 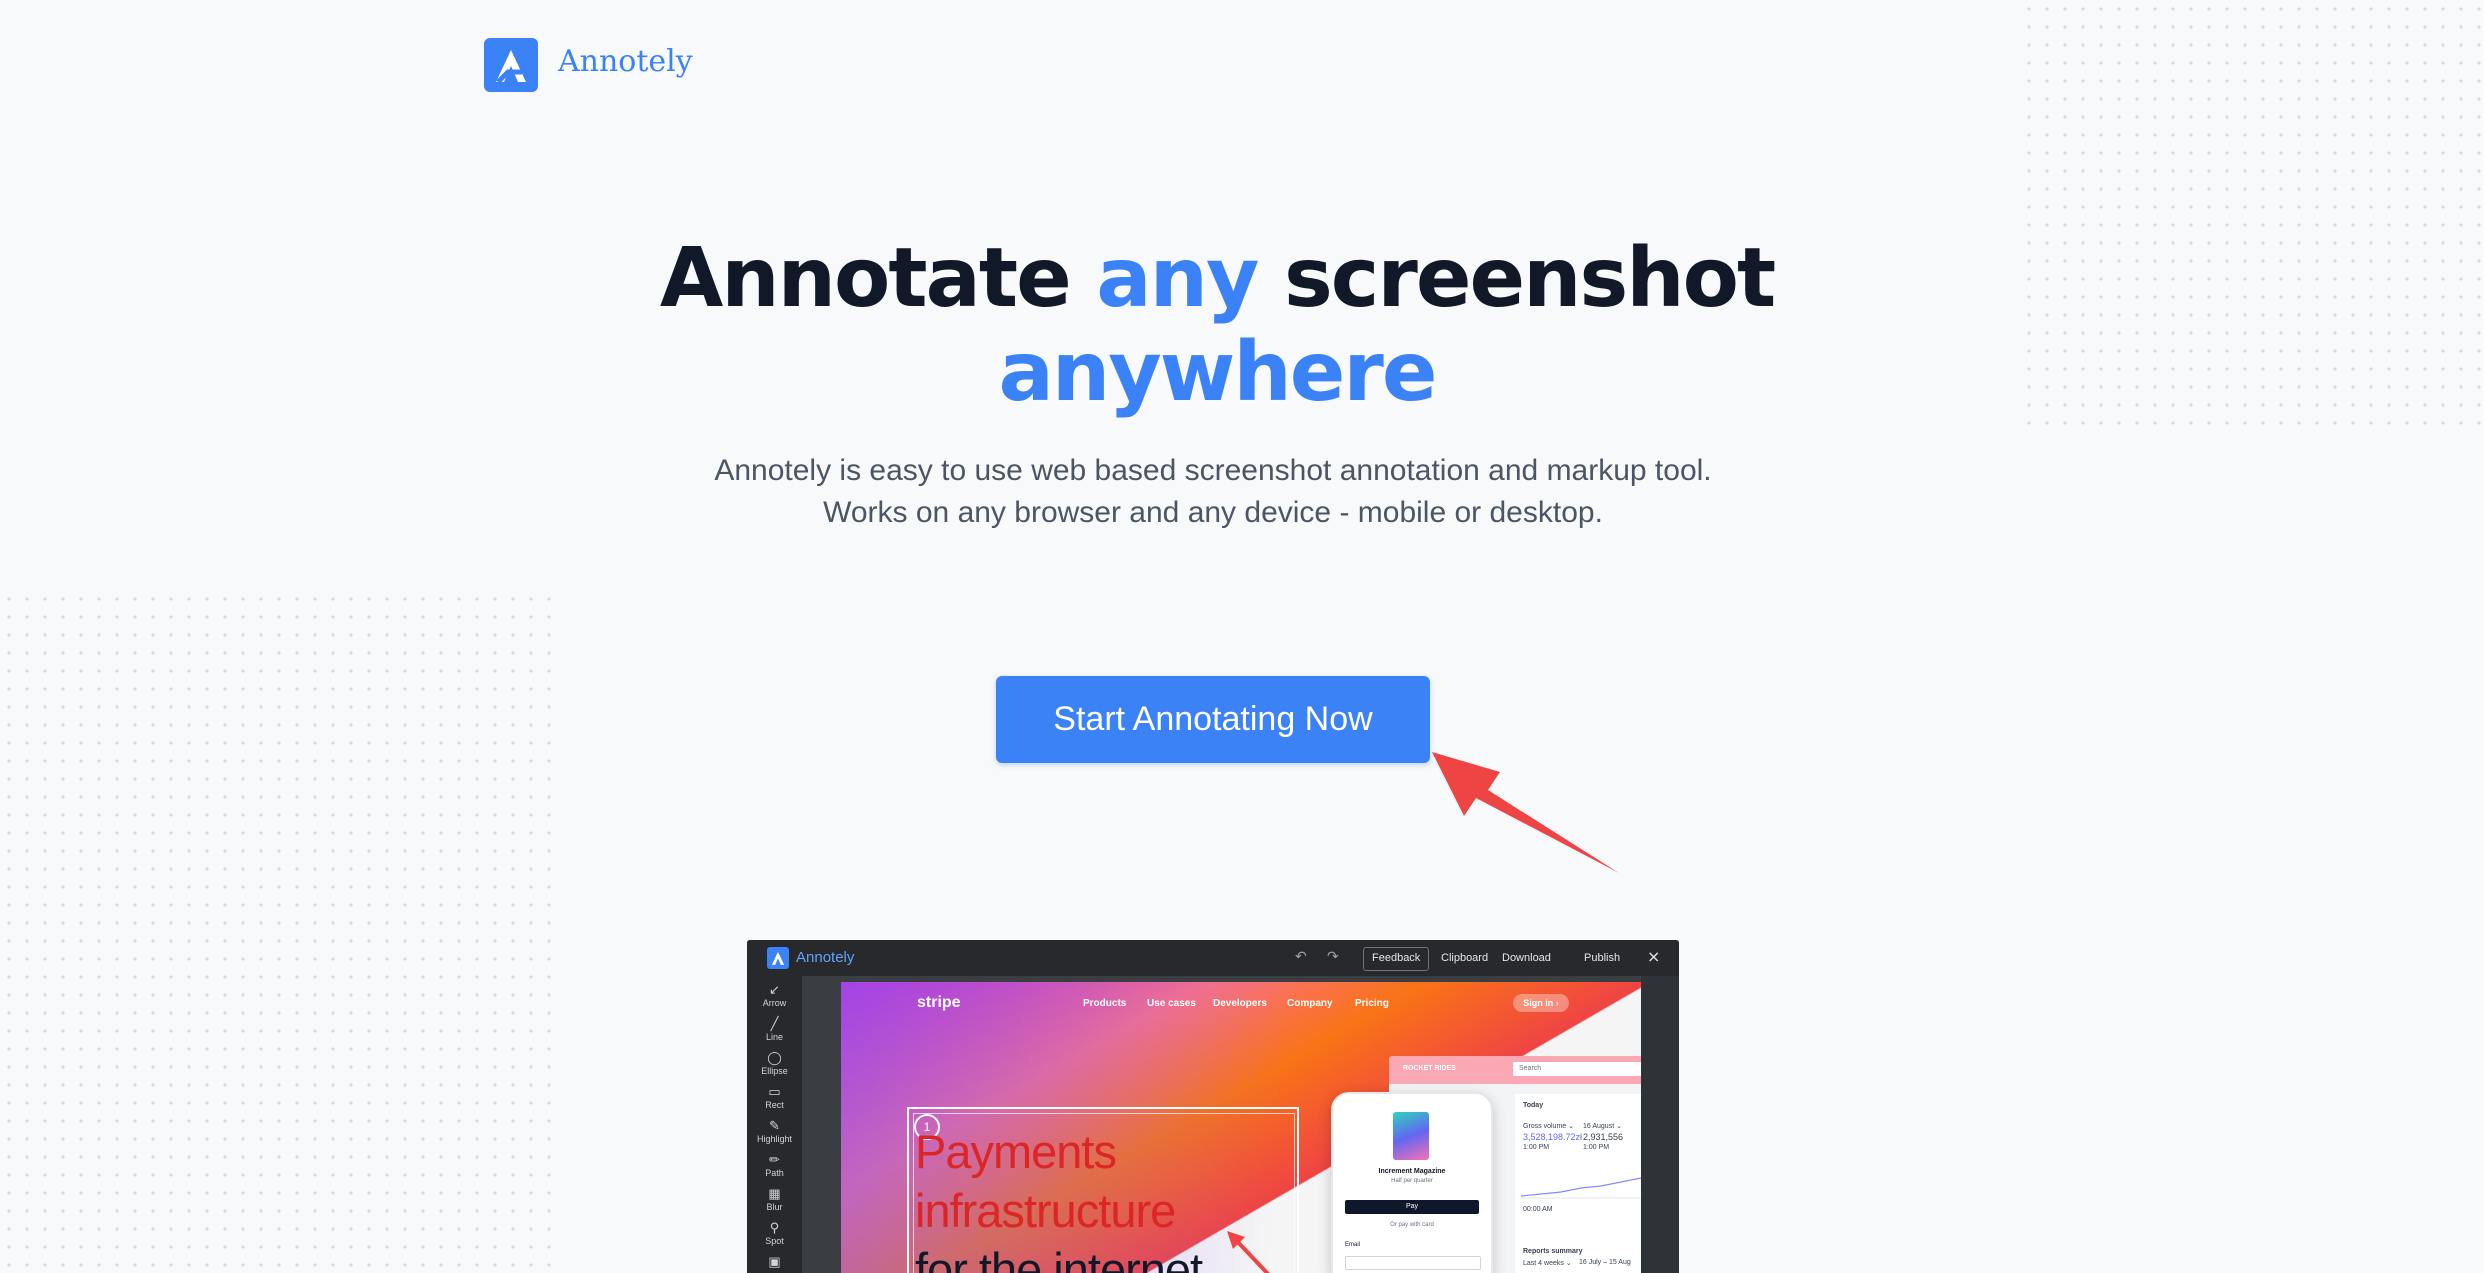 What do you see at coordinates (774, 1193) in the screenshot?
I see `blur-tool-icon: ▦` at bounding box center [774, 1193].